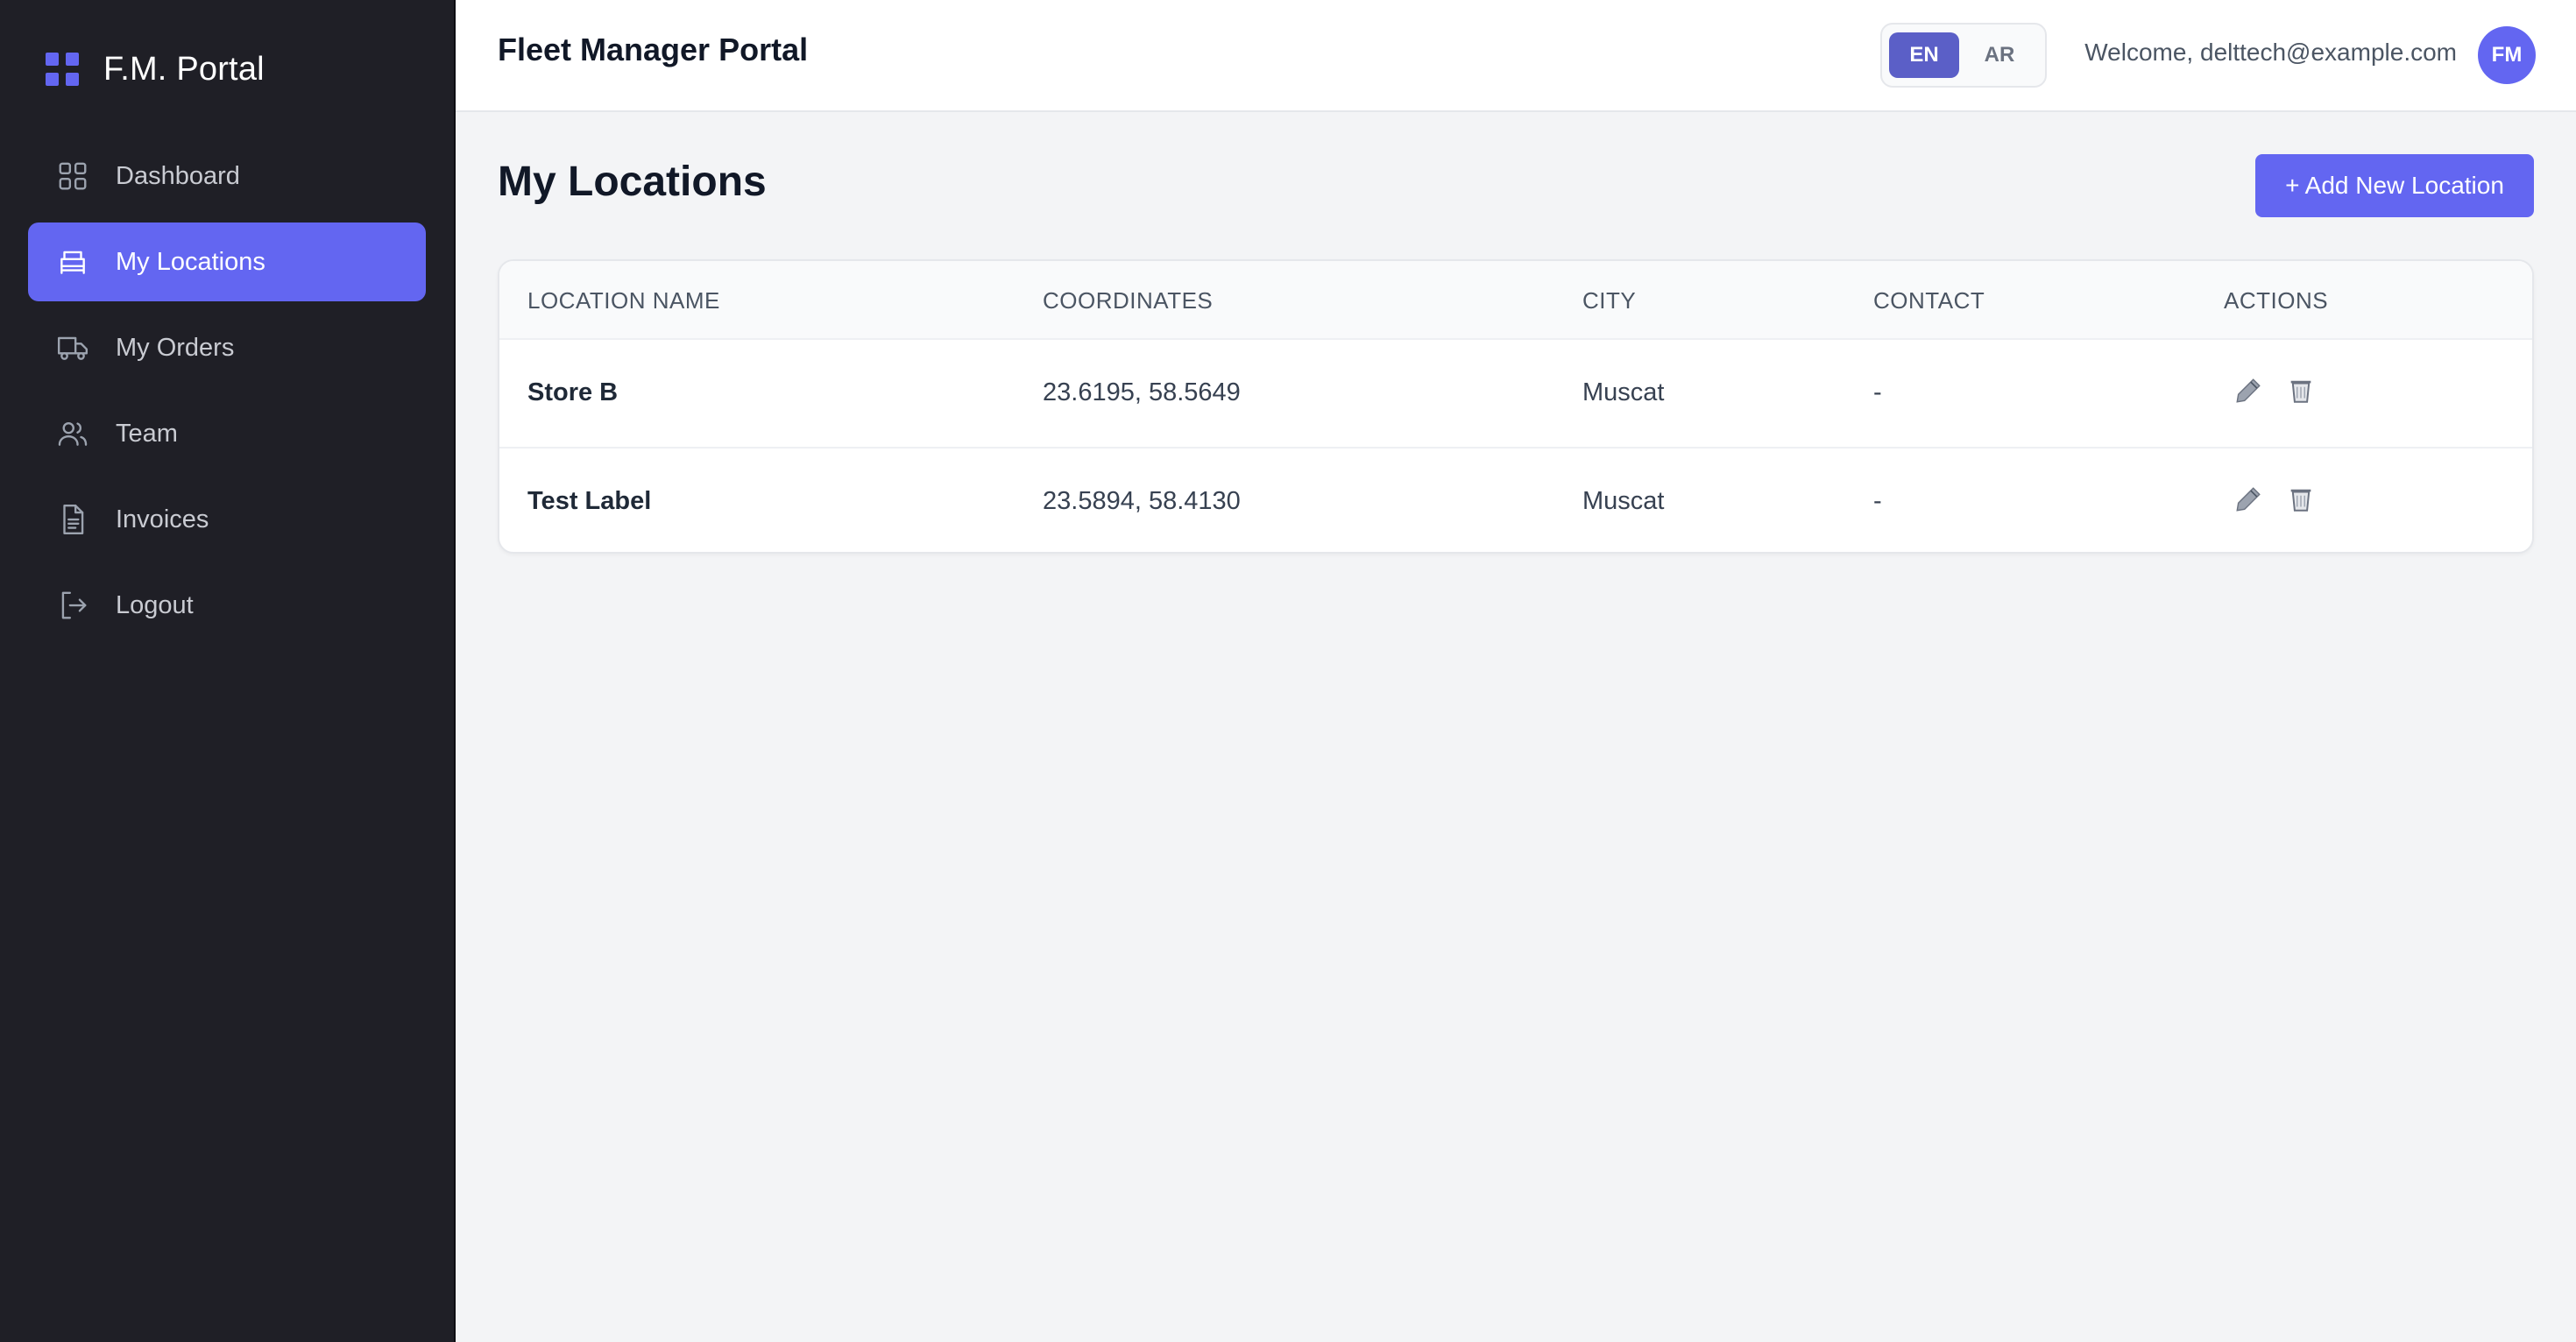  Describe the element at coordinates (2270, 52) in the screenshot. I see `welcome-text: Welcome, delttech@example.com` at that location.